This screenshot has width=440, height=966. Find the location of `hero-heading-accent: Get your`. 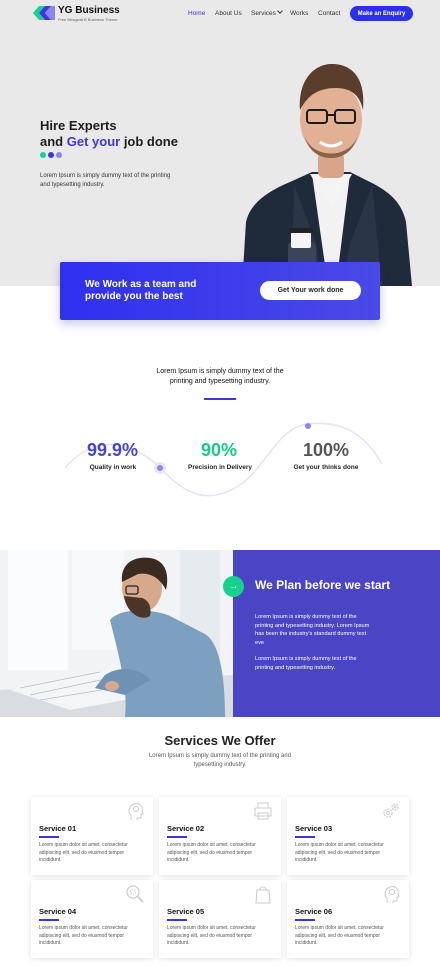

hero-heading-accent: Get your is located at coordinates (93, 141).